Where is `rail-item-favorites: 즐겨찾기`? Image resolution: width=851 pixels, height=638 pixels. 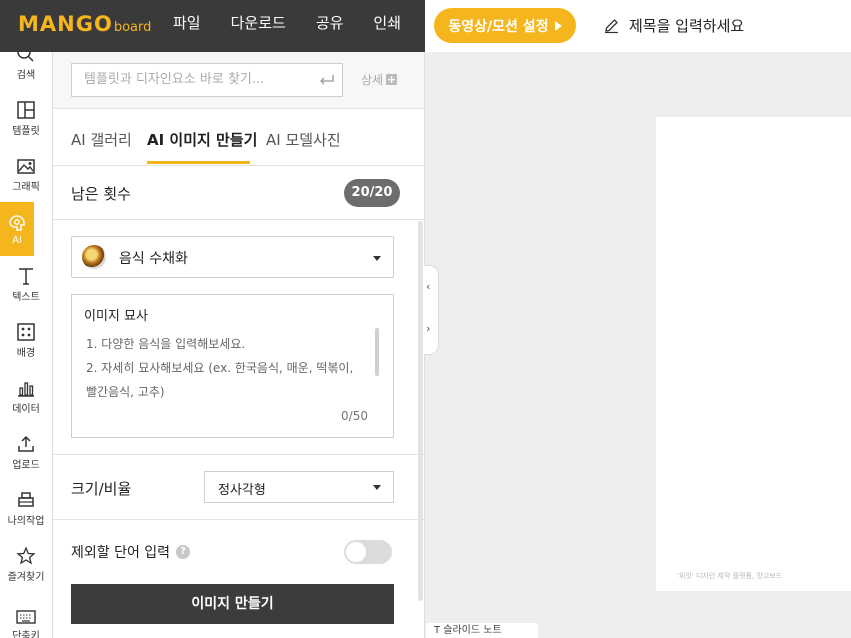 rail-item-favorites: 즐겨찾기 is located at coordinates (26, 571).